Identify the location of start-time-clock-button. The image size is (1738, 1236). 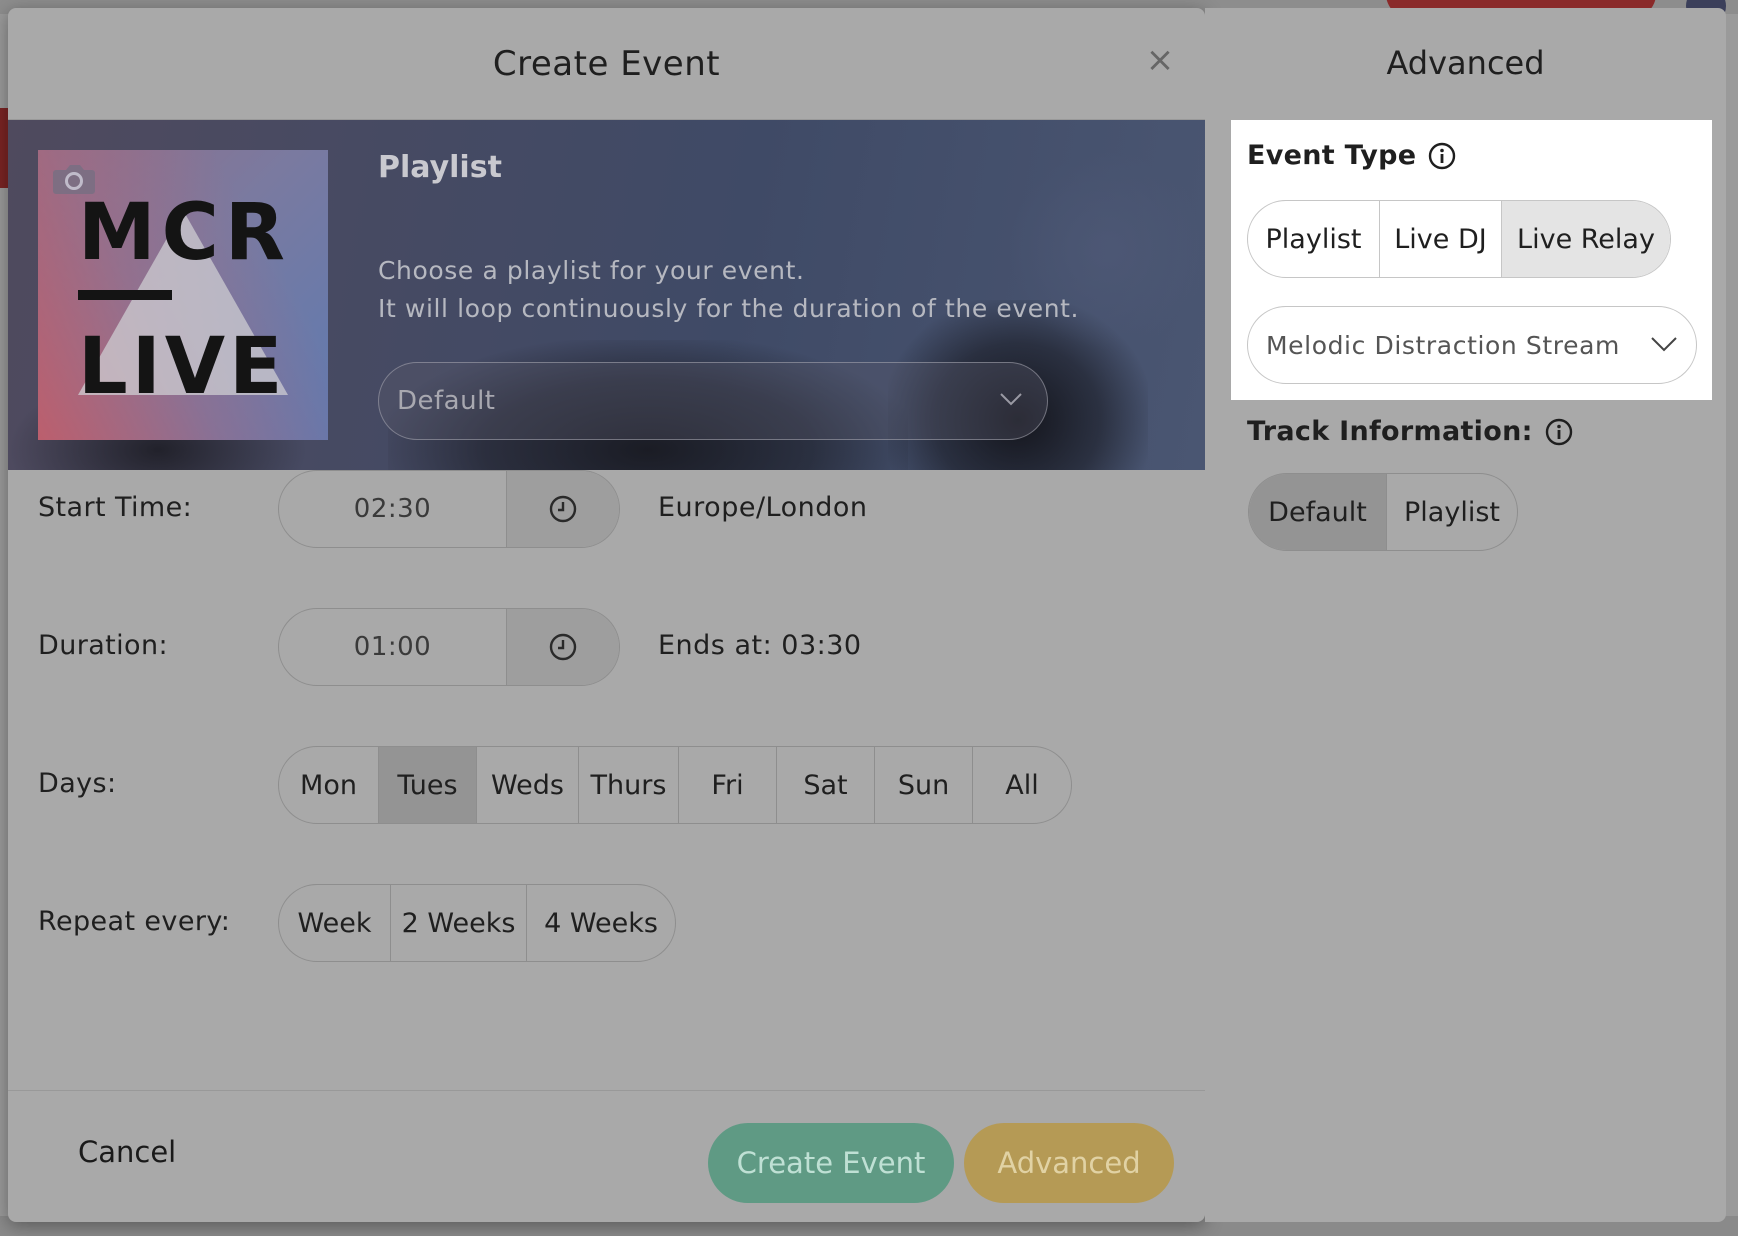
(563, 509).